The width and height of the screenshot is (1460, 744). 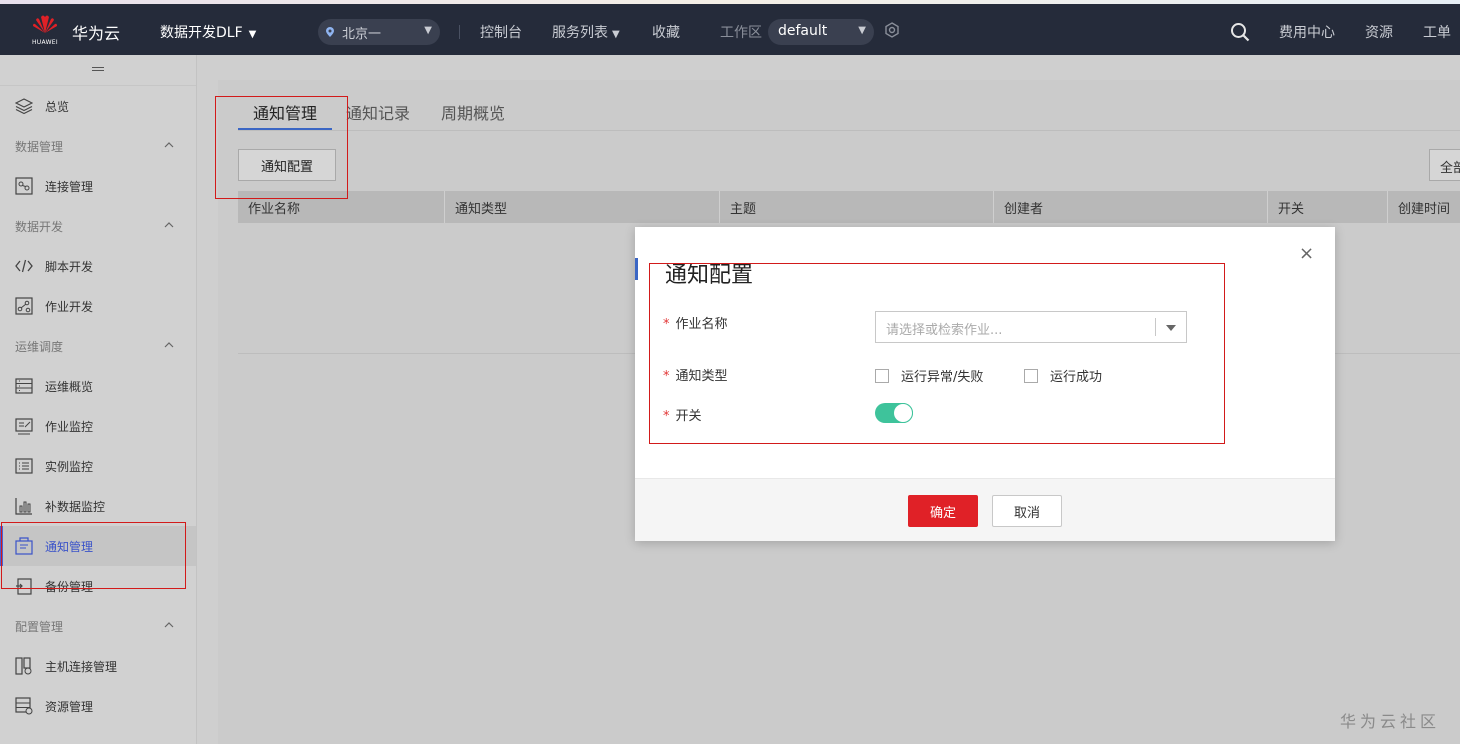 I want to click on workflow-icon, so click(x=24, y=306).